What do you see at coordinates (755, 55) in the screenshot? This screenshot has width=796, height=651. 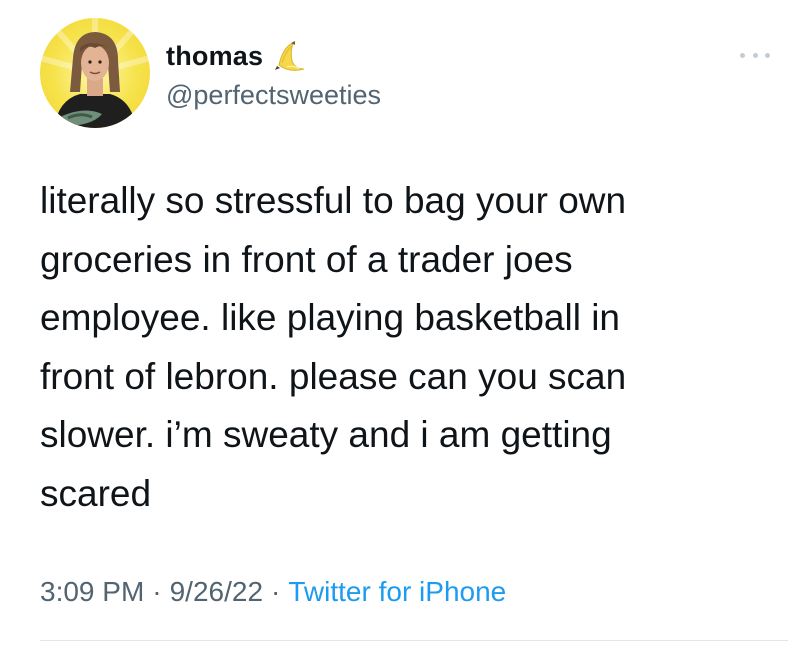 I see `more-options-icon` at bounding box center [755, 55].